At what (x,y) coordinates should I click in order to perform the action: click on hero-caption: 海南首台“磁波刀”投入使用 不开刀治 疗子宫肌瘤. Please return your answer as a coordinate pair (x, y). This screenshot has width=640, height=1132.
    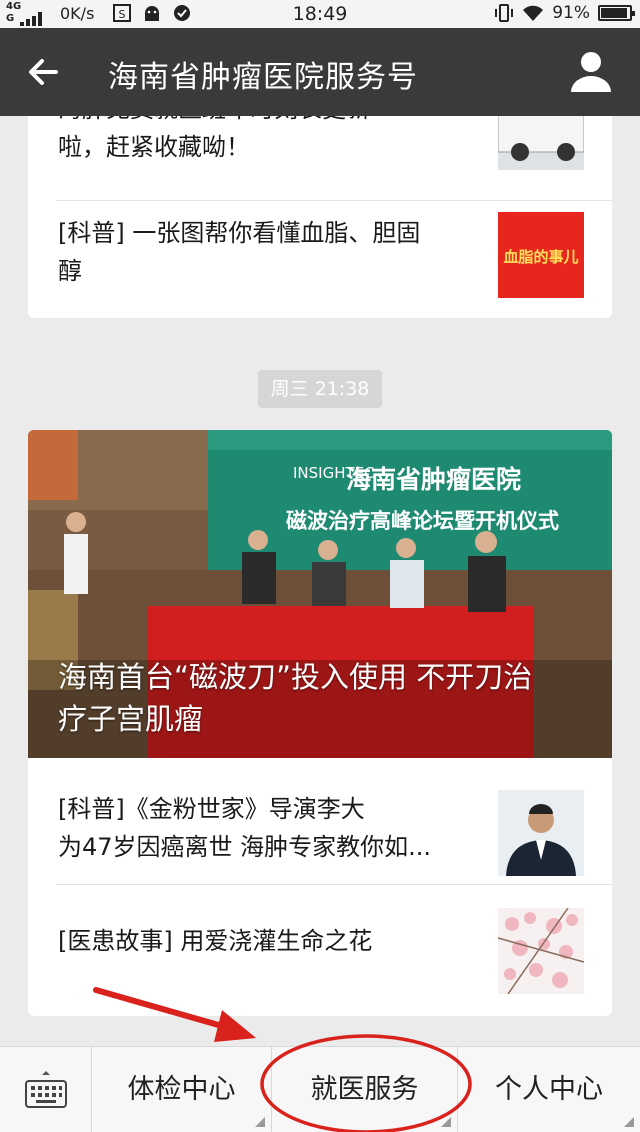
    Looking at the image, I should click on (295, 698).